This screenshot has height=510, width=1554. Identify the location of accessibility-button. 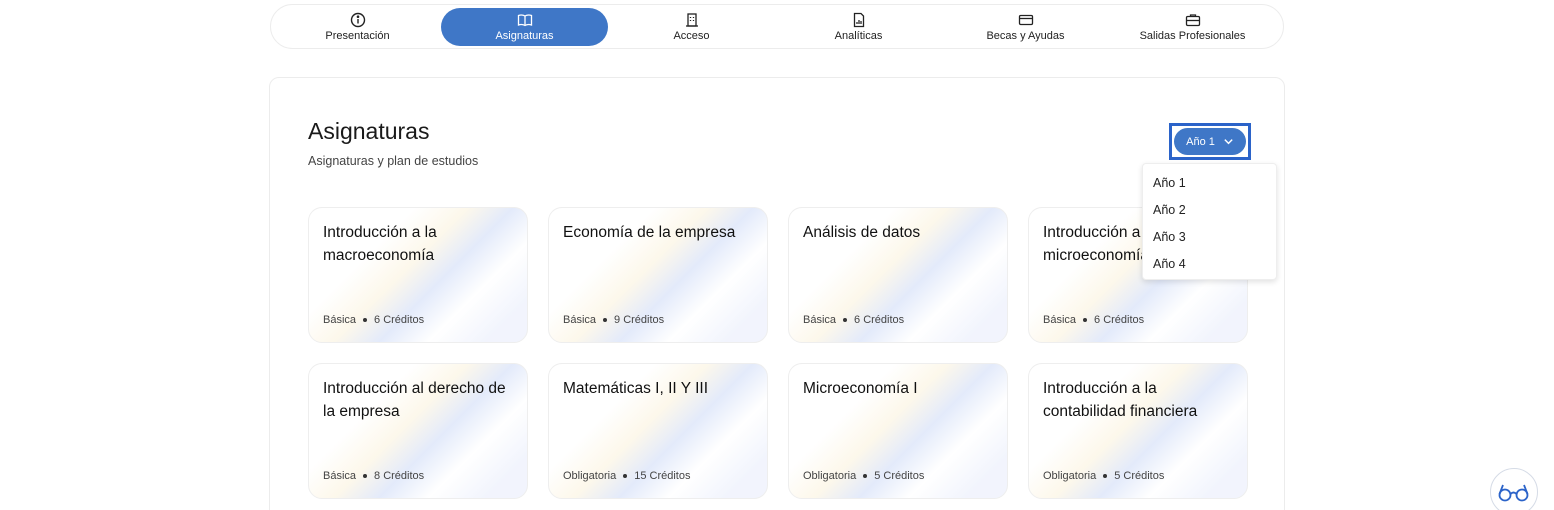
(1514, 489).